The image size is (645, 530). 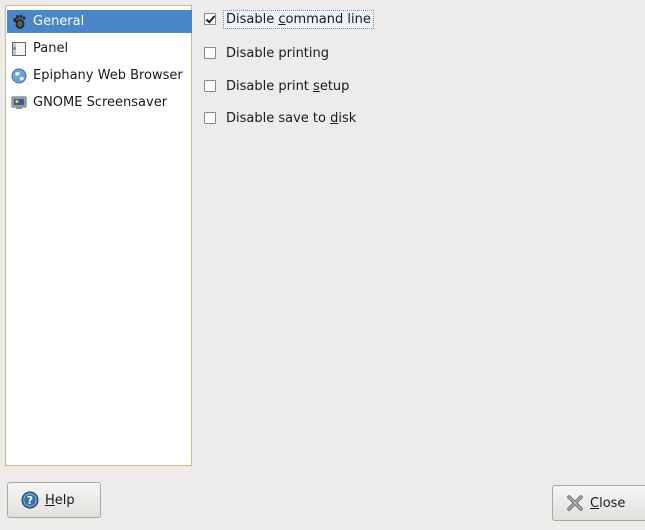 I want to click on disable-command-line-checkbox, so click(x=210, y=19).